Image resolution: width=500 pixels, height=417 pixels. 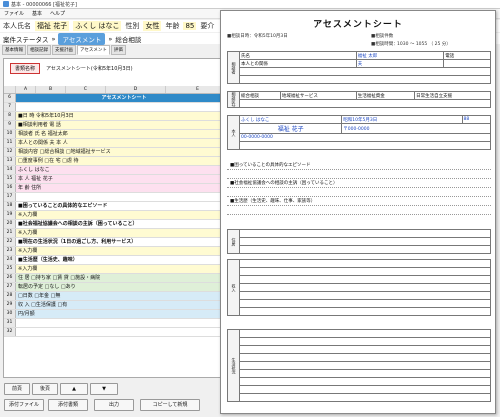 What do you see at coordinates (10, 125) in the screenshot?
I see `row-number: 9` at bounding box center [10, 125].